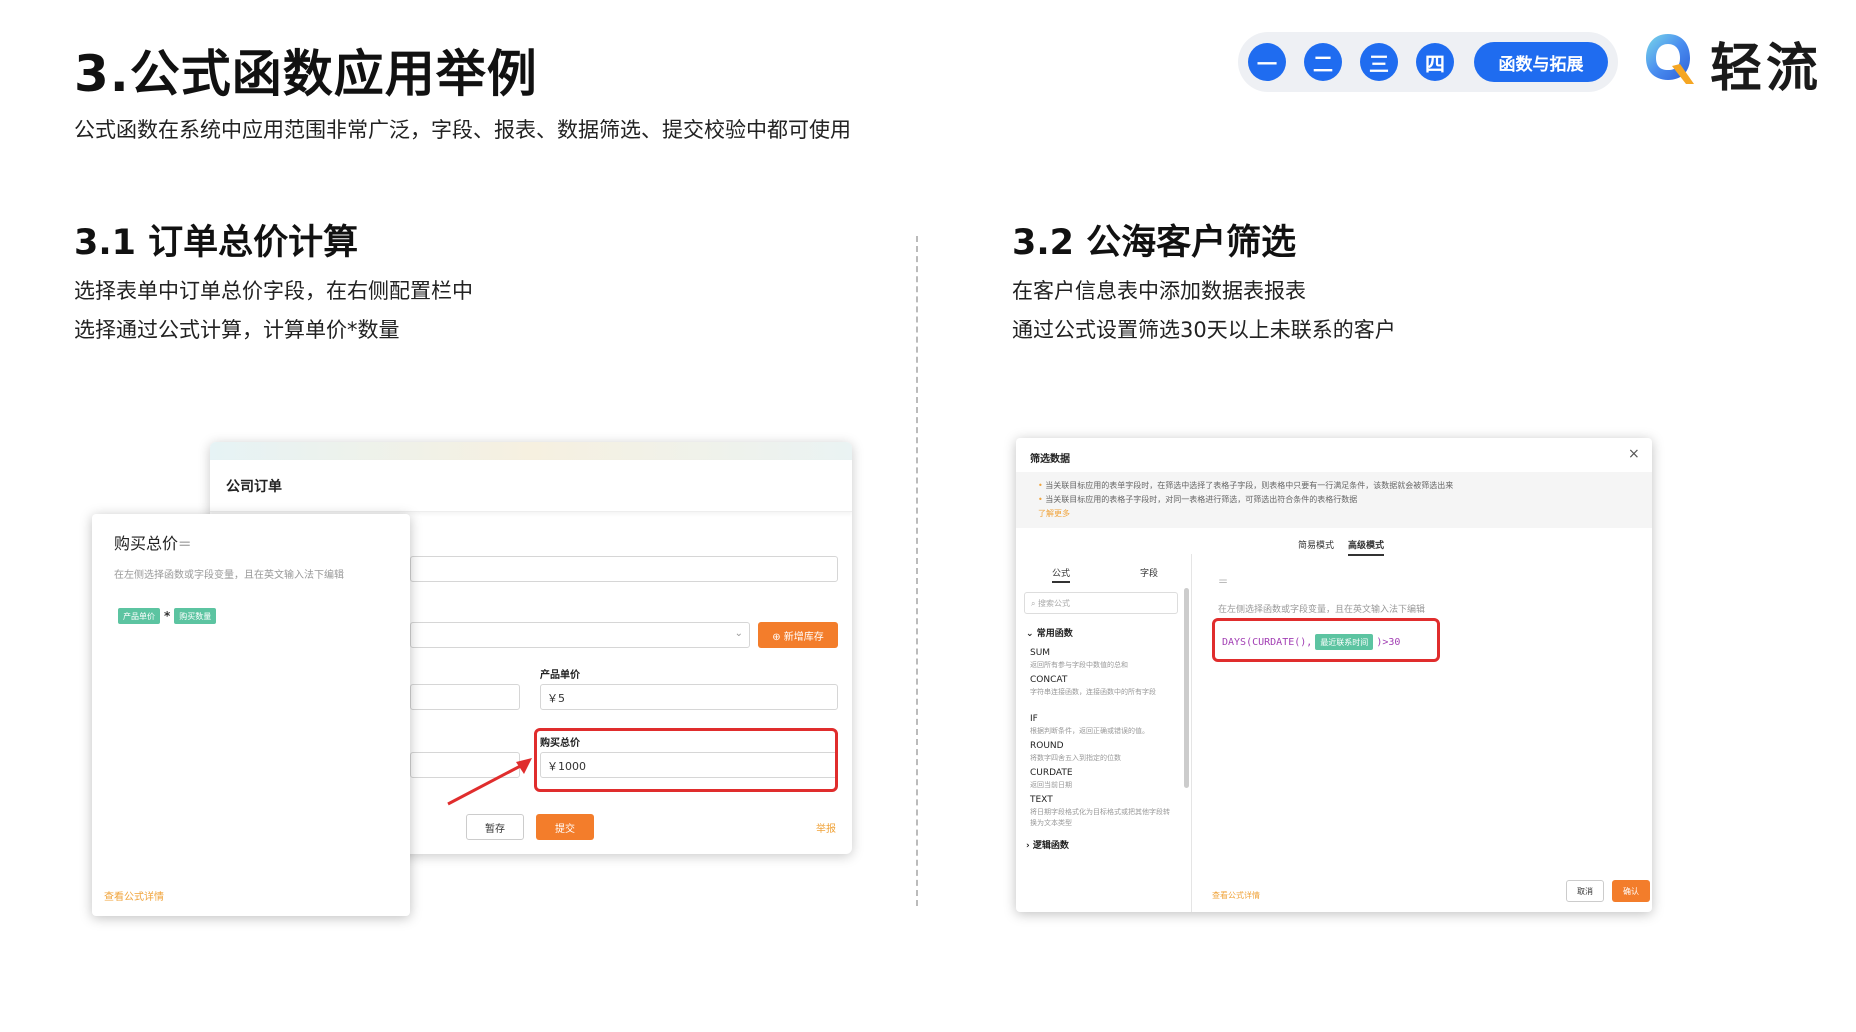  What do you see at coordinates (1051, 773) in the screenshot?
I see `function-curdate: CURDATE` at bounding box center [1051, 773].